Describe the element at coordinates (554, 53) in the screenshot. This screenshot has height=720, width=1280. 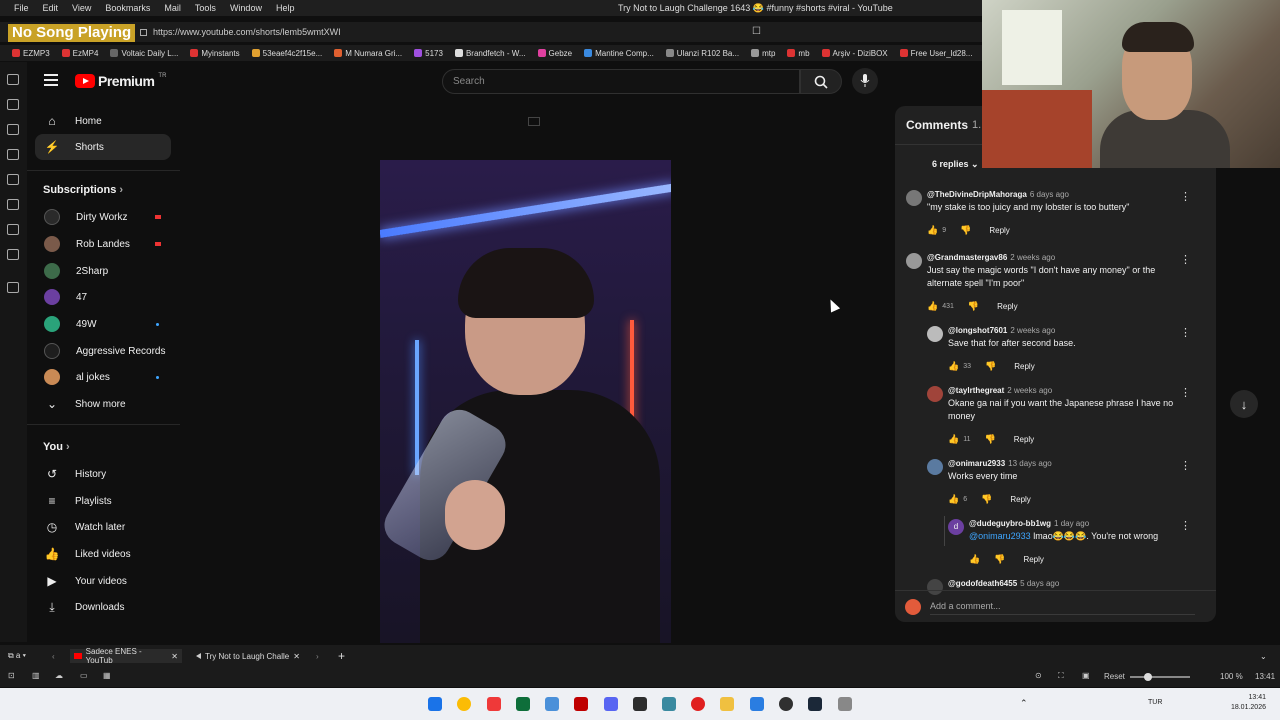
I see `bookmark: Gebze` at that location.